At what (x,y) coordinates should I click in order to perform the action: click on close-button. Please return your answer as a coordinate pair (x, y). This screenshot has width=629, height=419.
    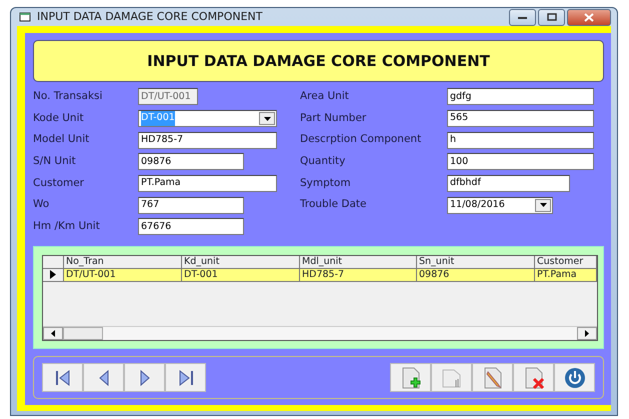
    Looking at the image, I should click on (589, 17).